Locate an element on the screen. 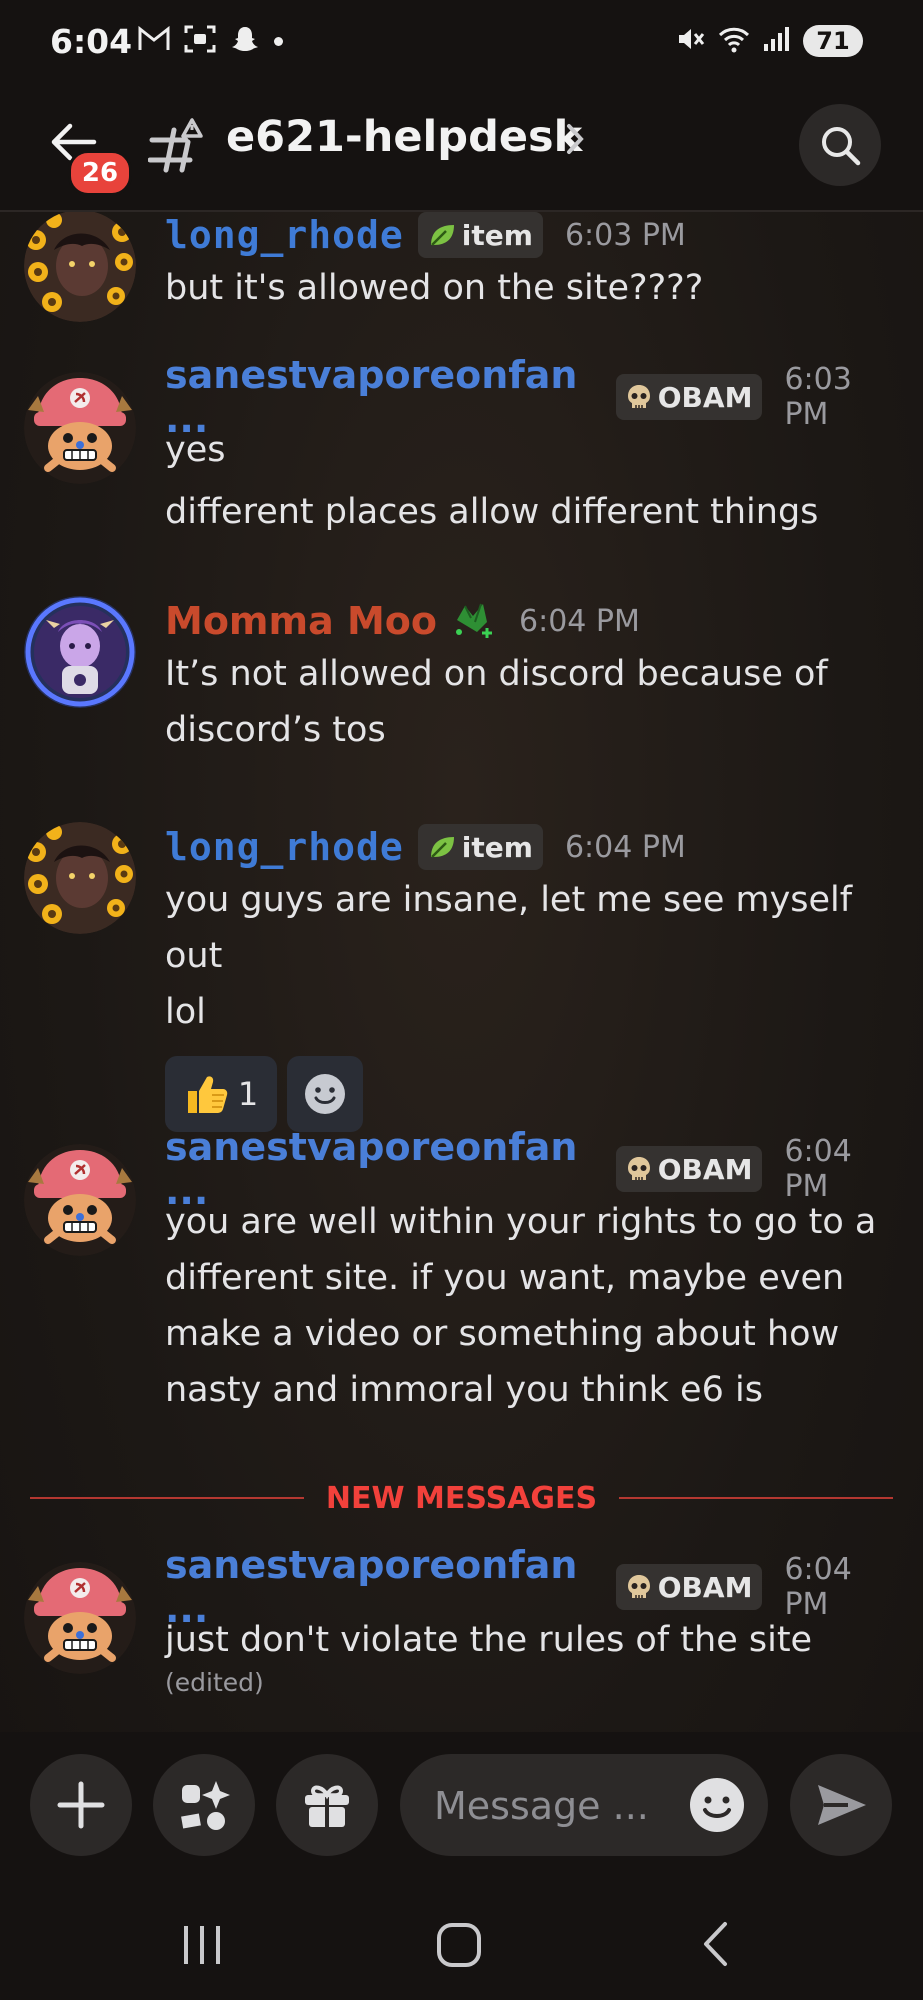 The image size is (923, 2000). system-navigation-bar is located at coordinates (461, 1941).